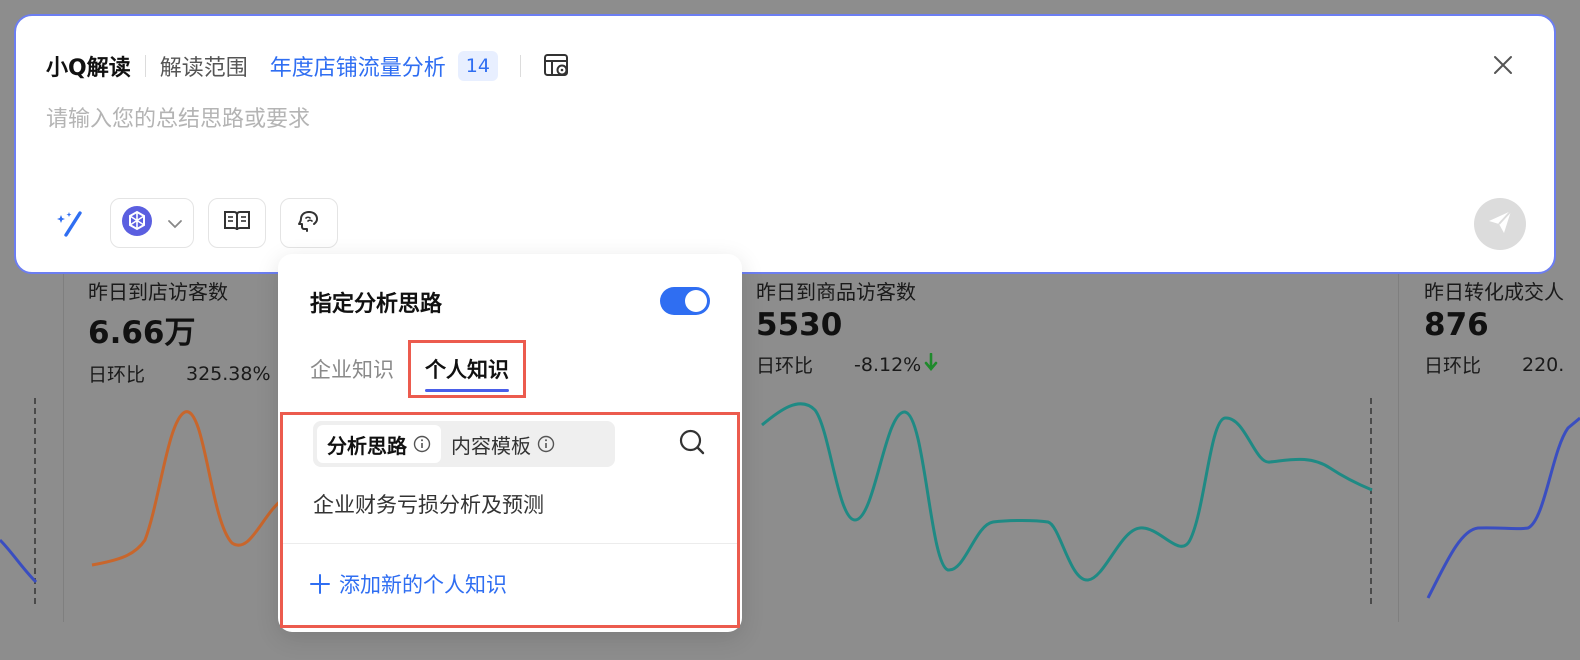  What do you see at coordinates (202, 223) in the screenshot?
I see `prompt-toolbar` at bounding box center [202, 223].